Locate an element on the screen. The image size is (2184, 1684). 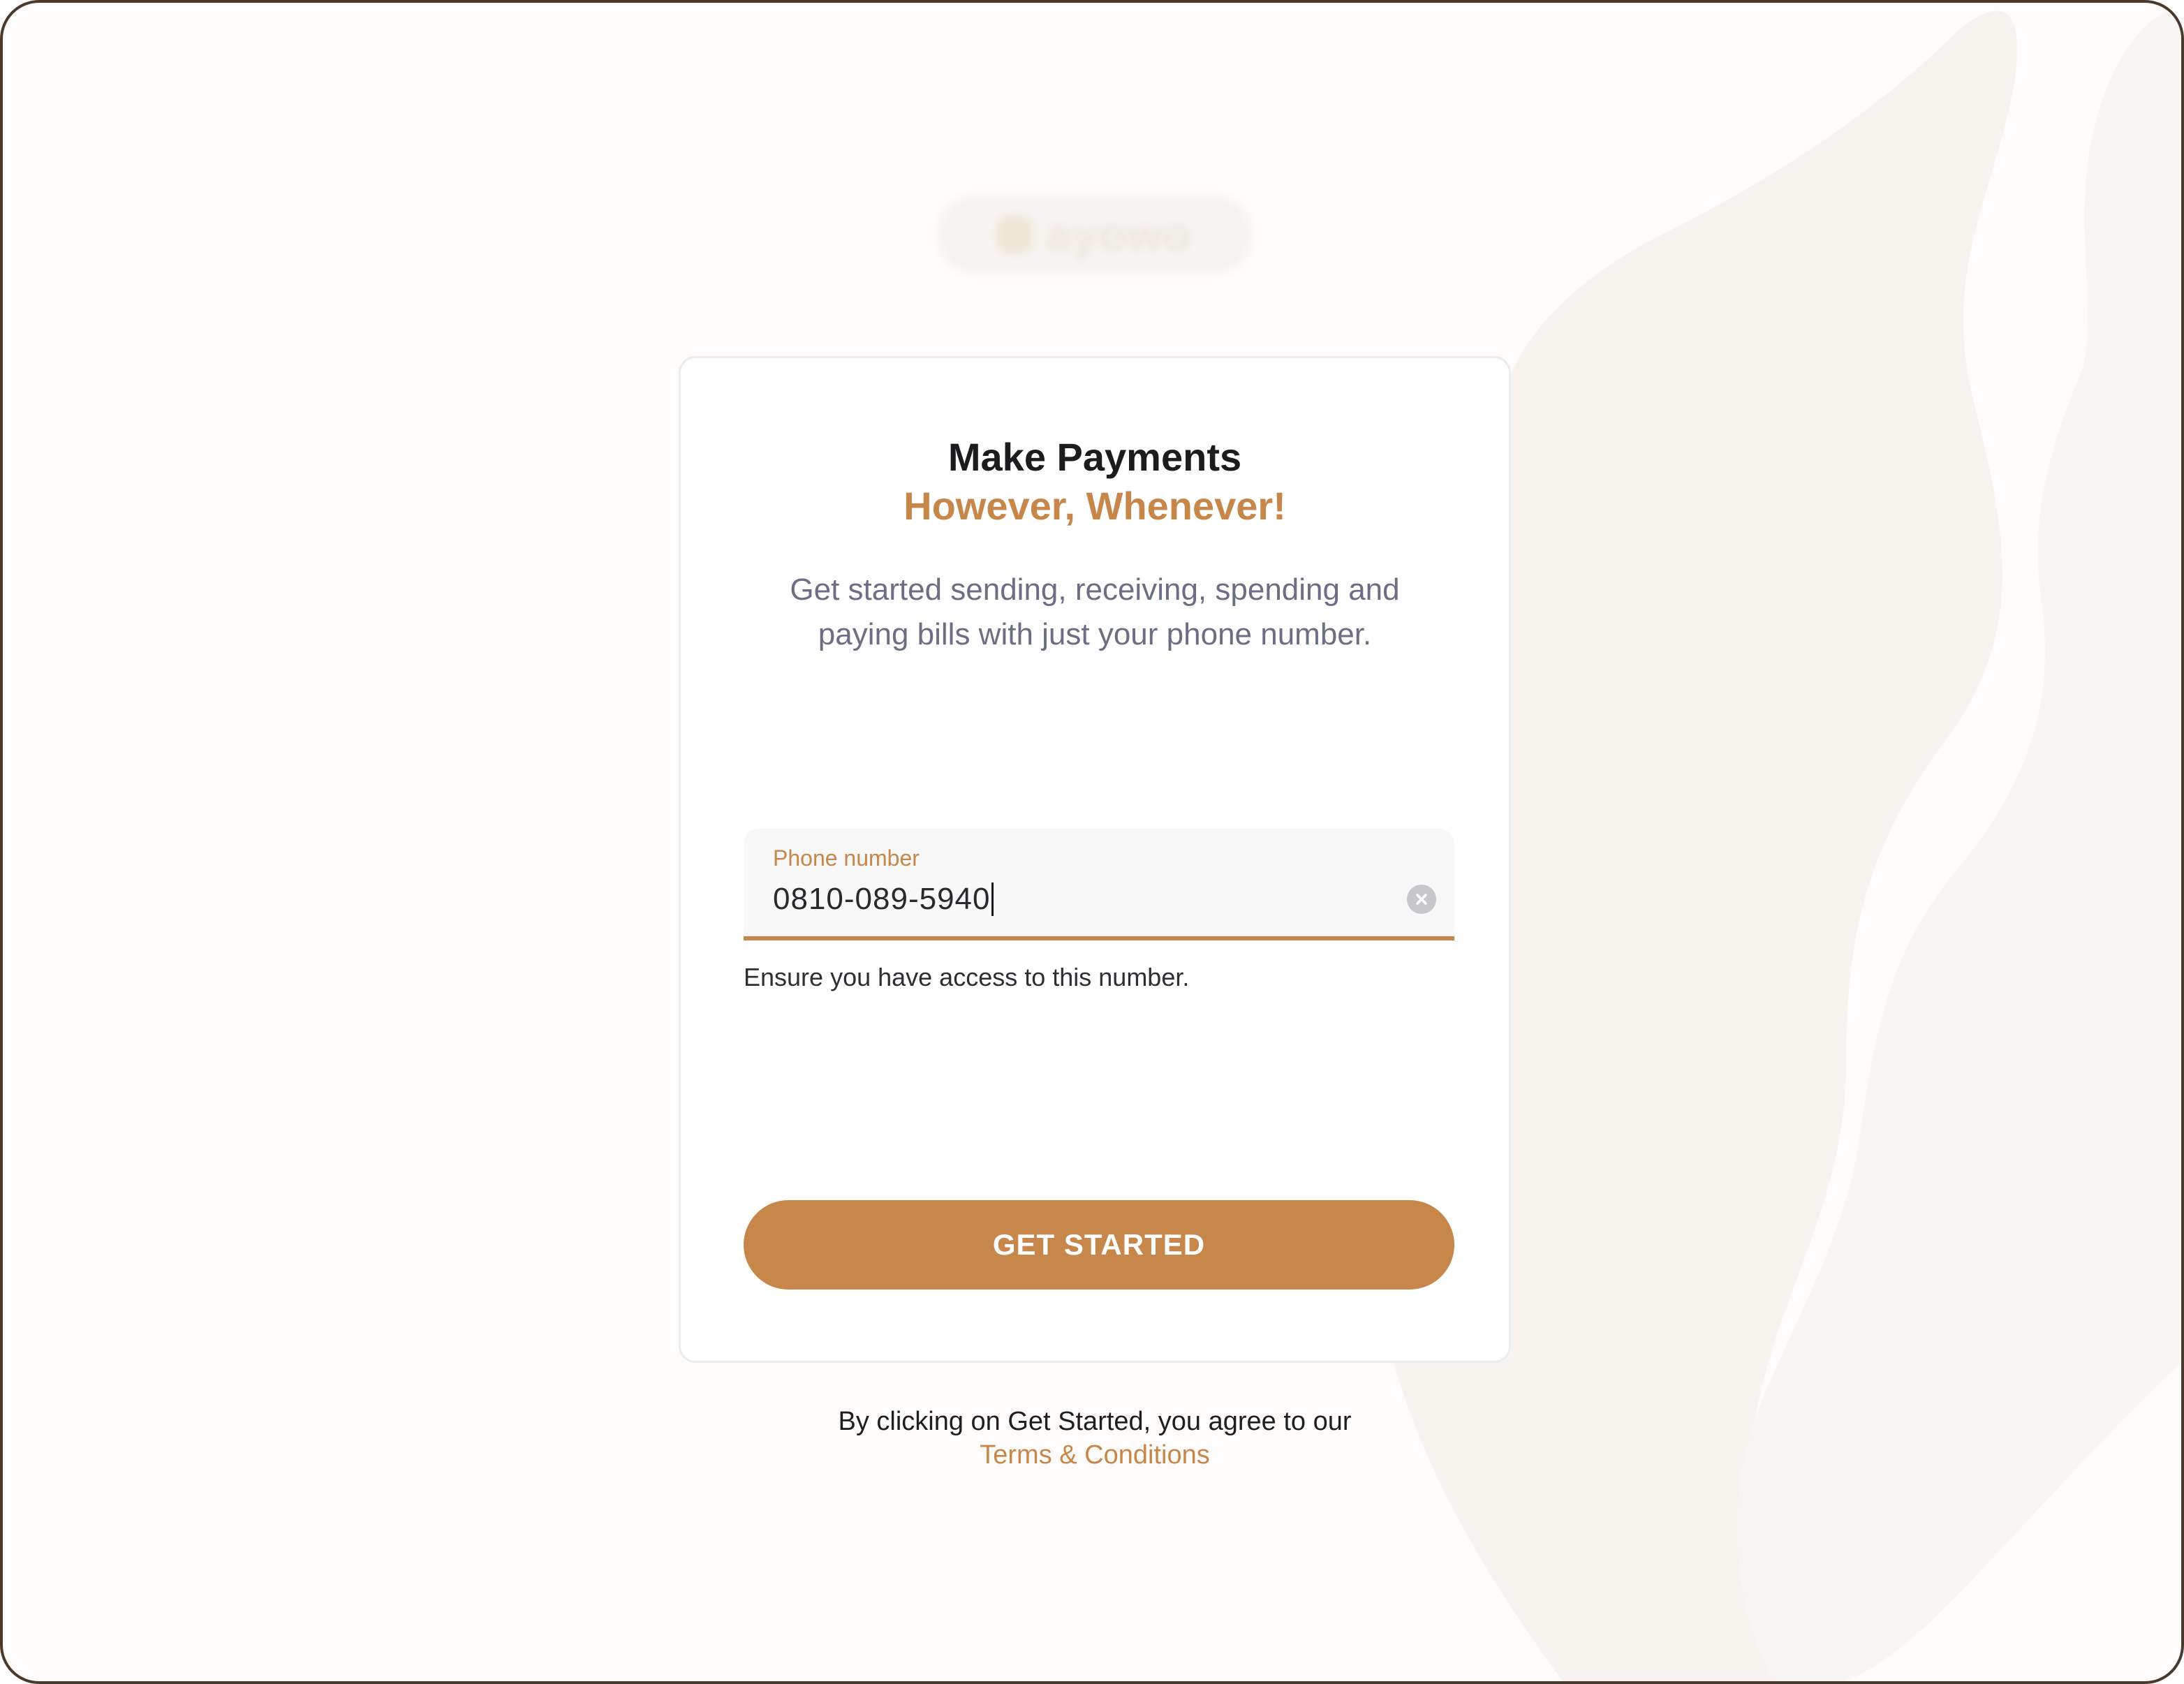
phone-number-input: 0810-089-5940 is located at coordinates (883, 900).